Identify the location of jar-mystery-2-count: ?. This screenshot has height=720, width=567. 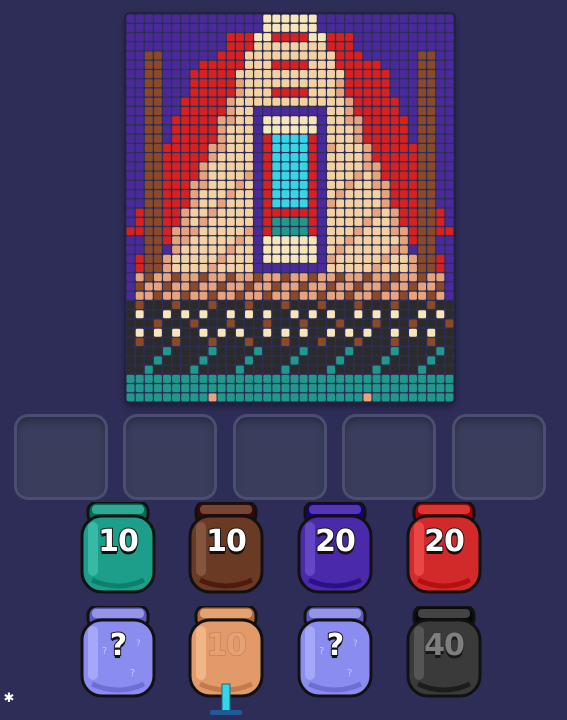
(335, 645).